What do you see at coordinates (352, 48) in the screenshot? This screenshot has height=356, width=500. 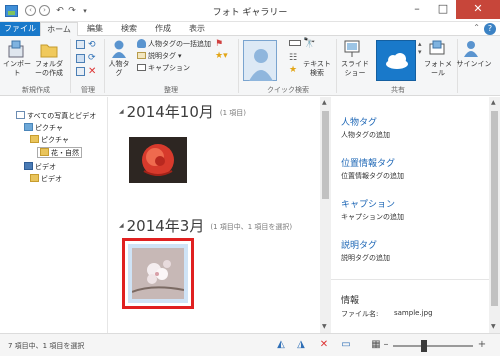 I see `slideshow-icon` at bounding box center [352, 48].